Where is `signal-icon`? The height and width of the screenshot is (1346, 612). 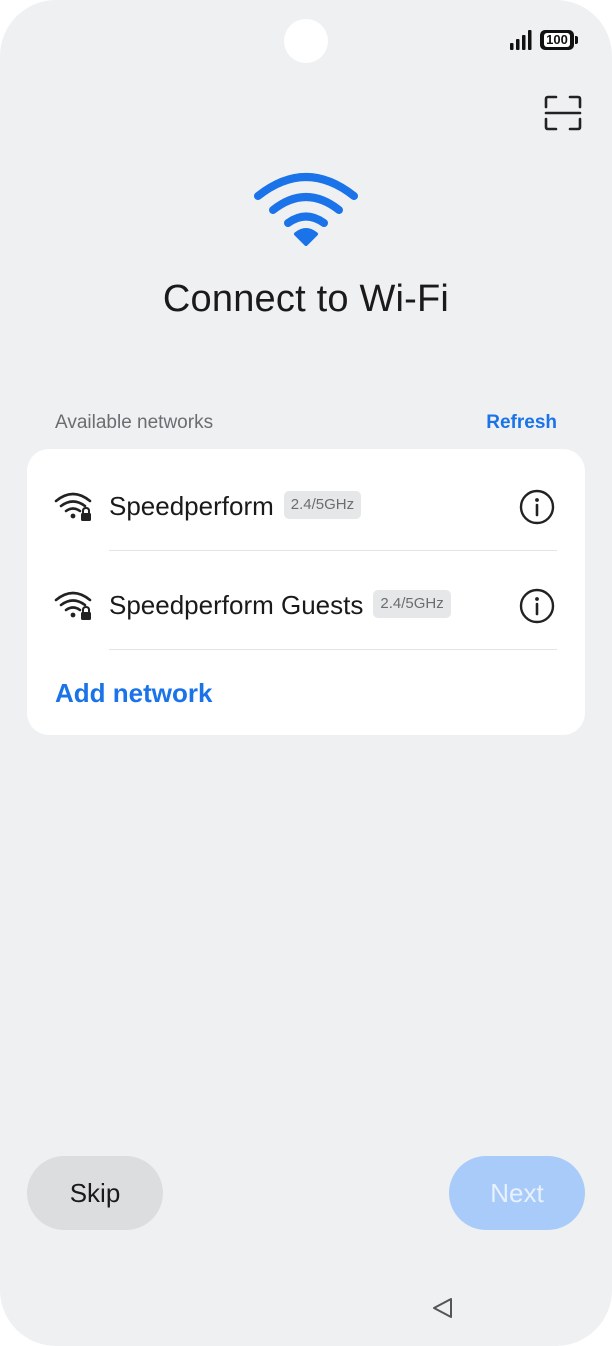 signal-icon is located at coordinates (521, 40).